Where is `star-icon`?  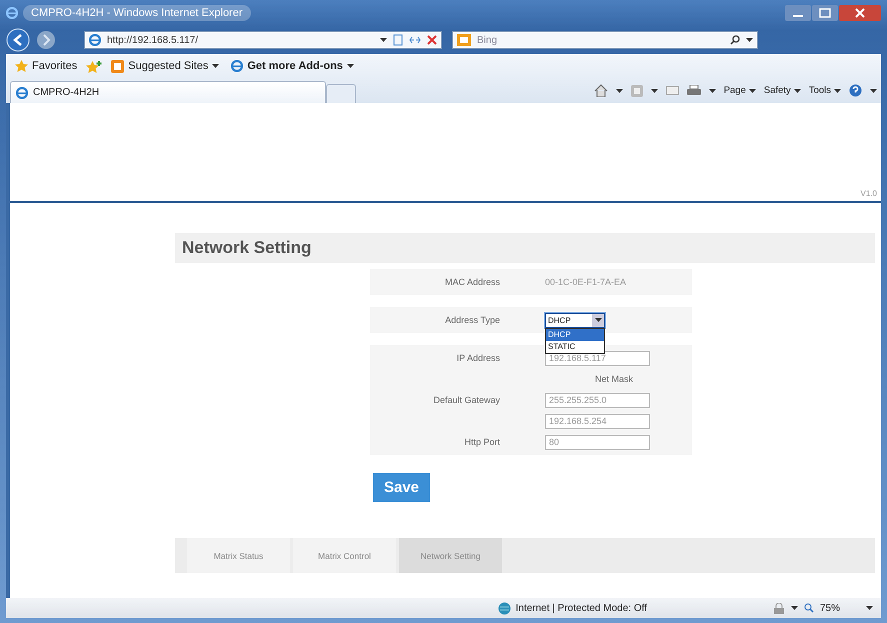 star-icon is located at coordinates (21, 66).